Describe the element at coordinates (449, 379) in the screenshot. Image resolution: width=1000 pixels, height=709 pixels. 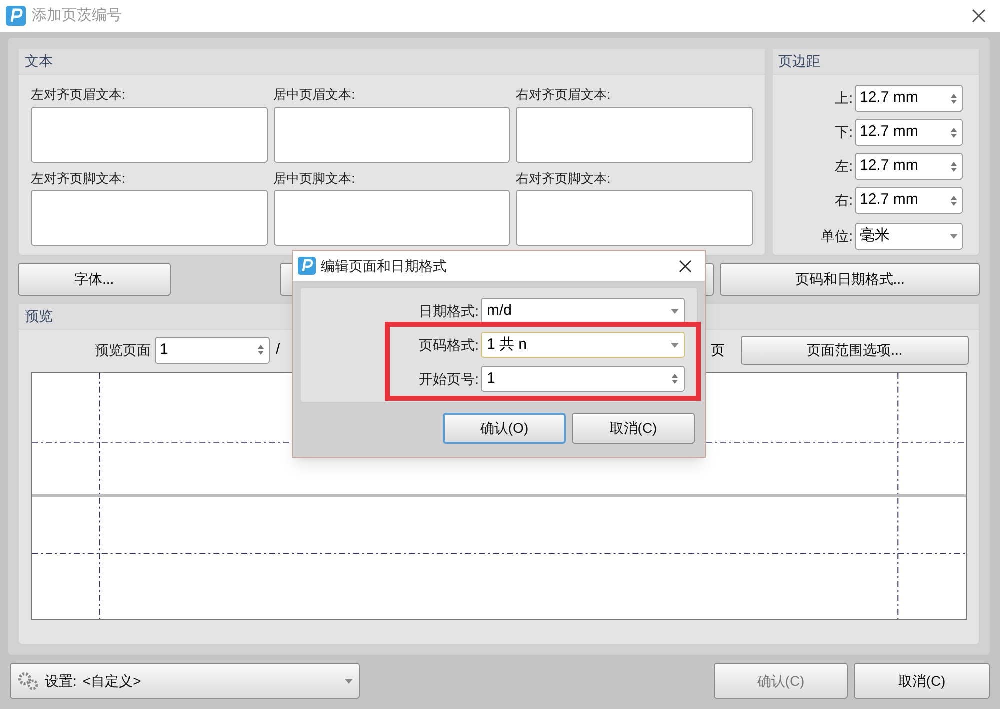
I see `field-label: 开始页号:` at that location.